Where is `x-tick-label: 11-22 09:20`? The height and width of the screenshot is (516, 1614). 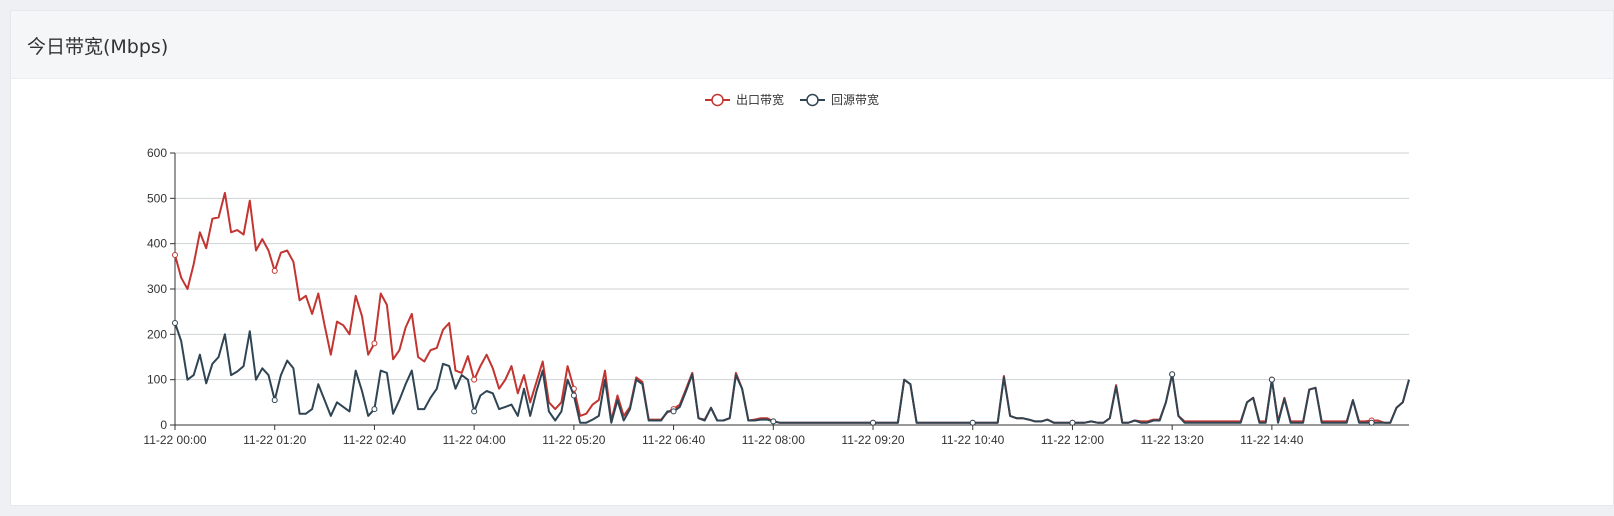 x-tick-label: 11-22 09:20 is located at coordinates (872, 440).